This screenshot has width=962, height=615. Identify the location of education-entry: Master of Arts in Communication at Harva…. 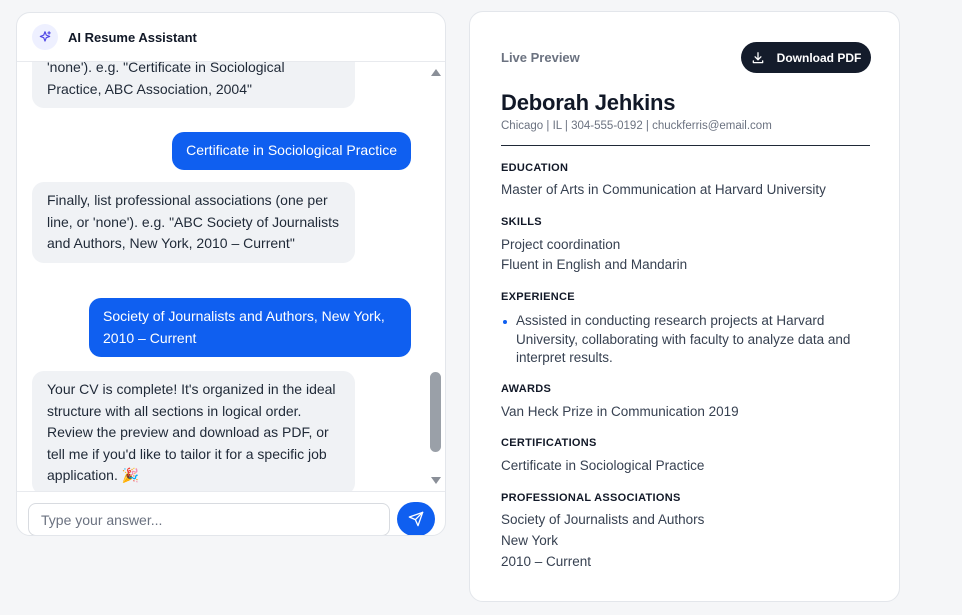
(663, 189).